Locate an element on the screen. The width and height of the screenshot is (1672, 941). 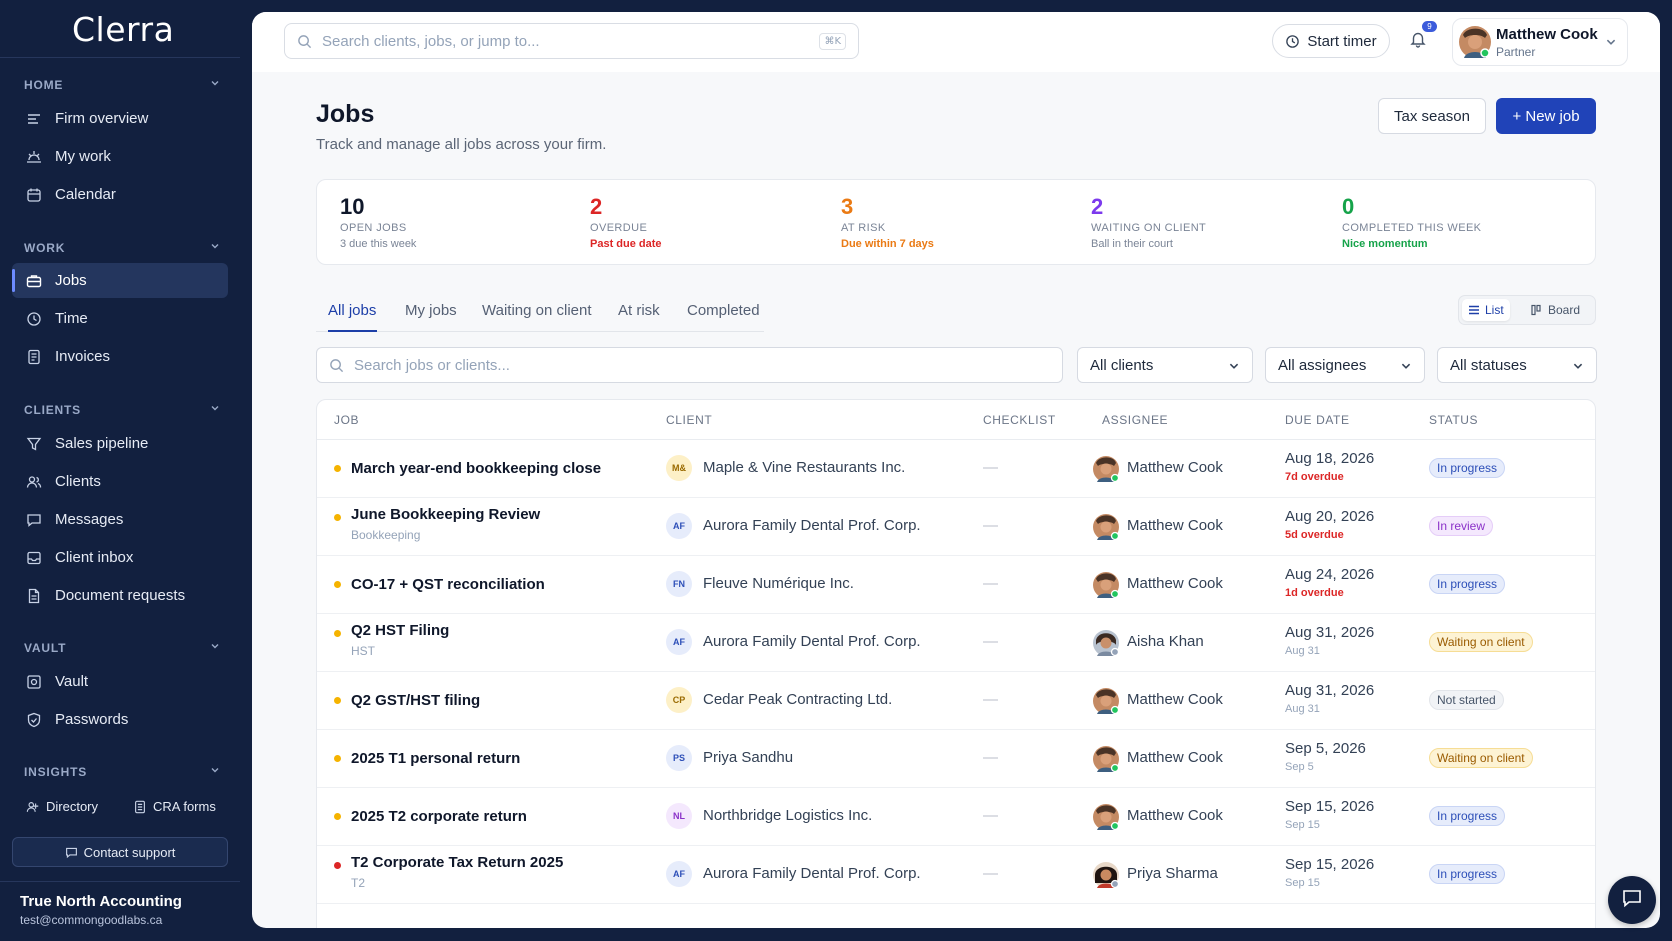
column-header-job: JOB is located at coordinates (346, 420).